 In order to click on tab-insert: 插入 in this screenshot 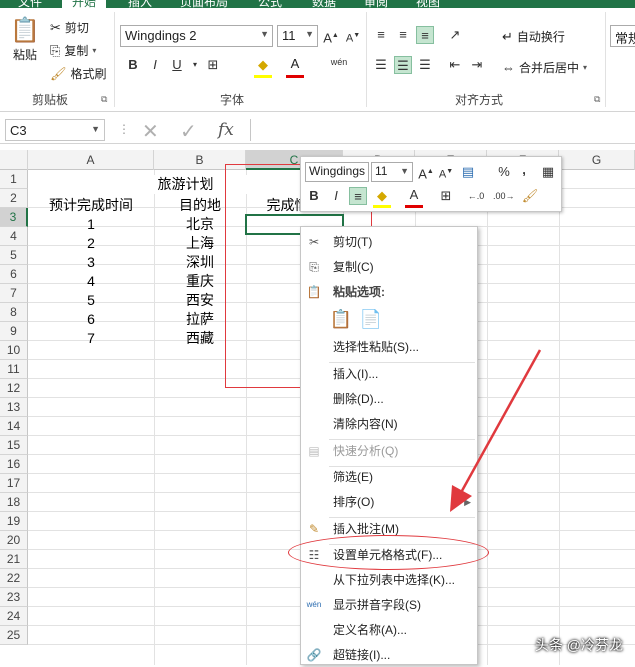, I will do `click(140, 4)`.